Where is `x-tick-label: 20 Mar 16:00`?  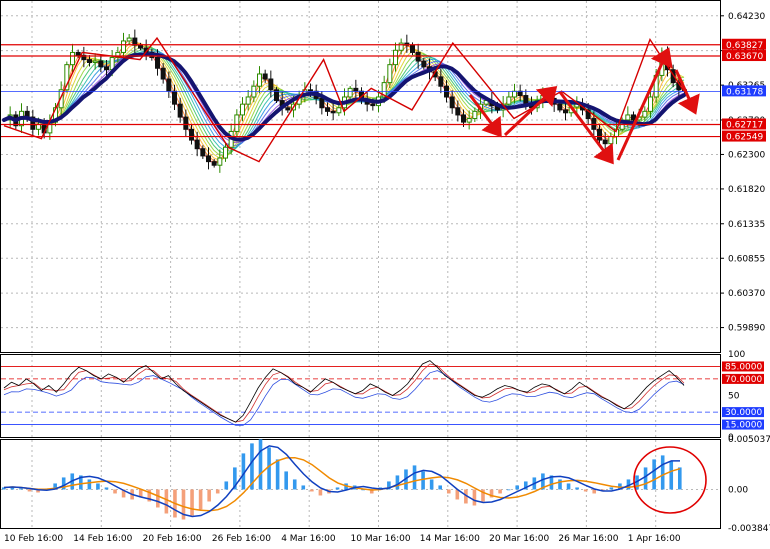
x-tick-label: 20 Mar 16:00 is located at coordinates (519, 539).